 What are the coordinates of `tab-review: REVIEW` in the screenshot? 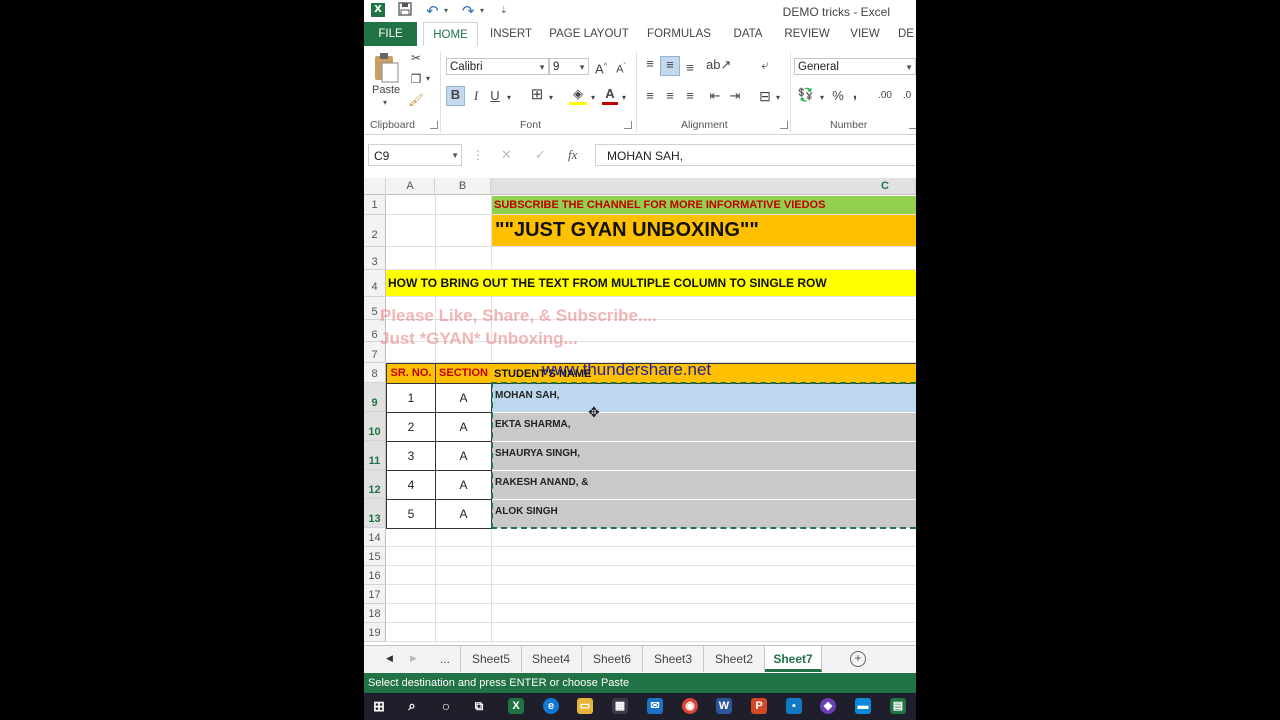 It's located at (807, 34).